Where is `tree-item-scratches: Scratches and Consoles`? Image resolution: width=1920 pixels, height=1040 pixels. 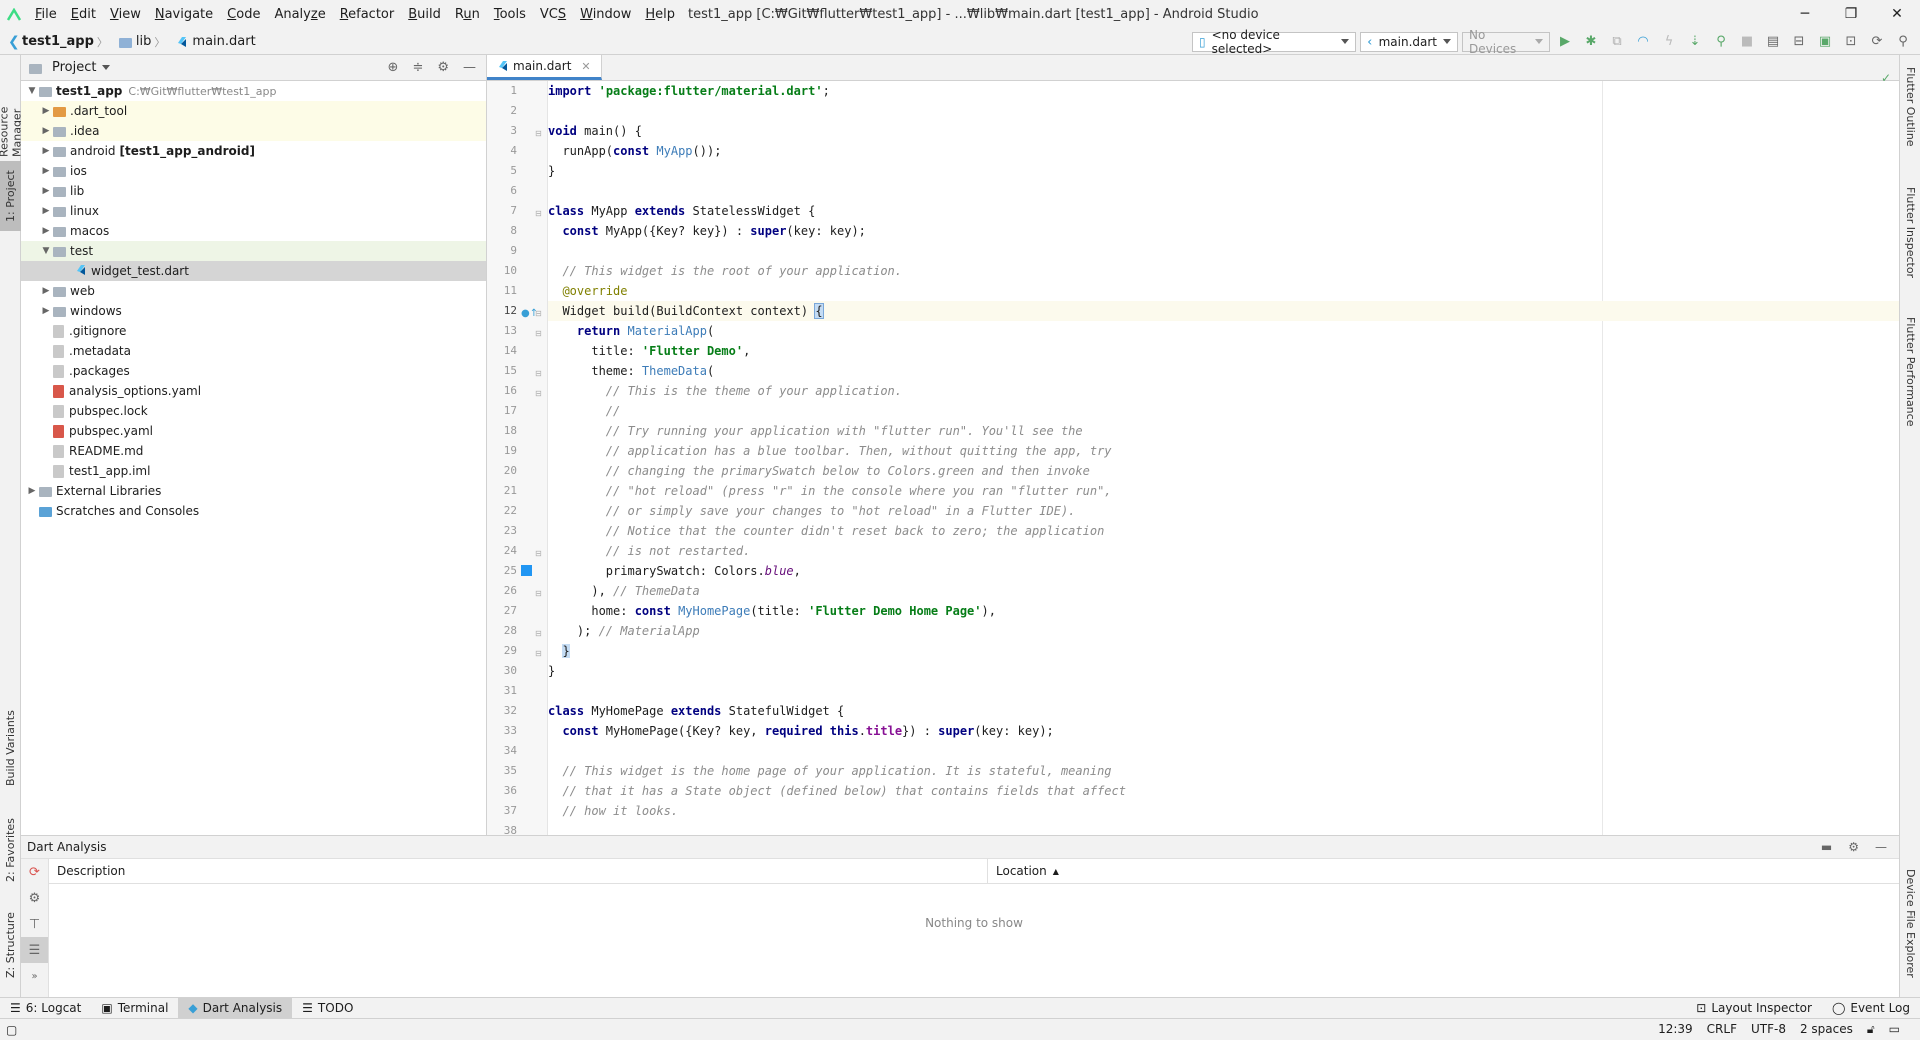 tree-item-scratches: Scratches and Consoles is located at coordinates (253, 511).